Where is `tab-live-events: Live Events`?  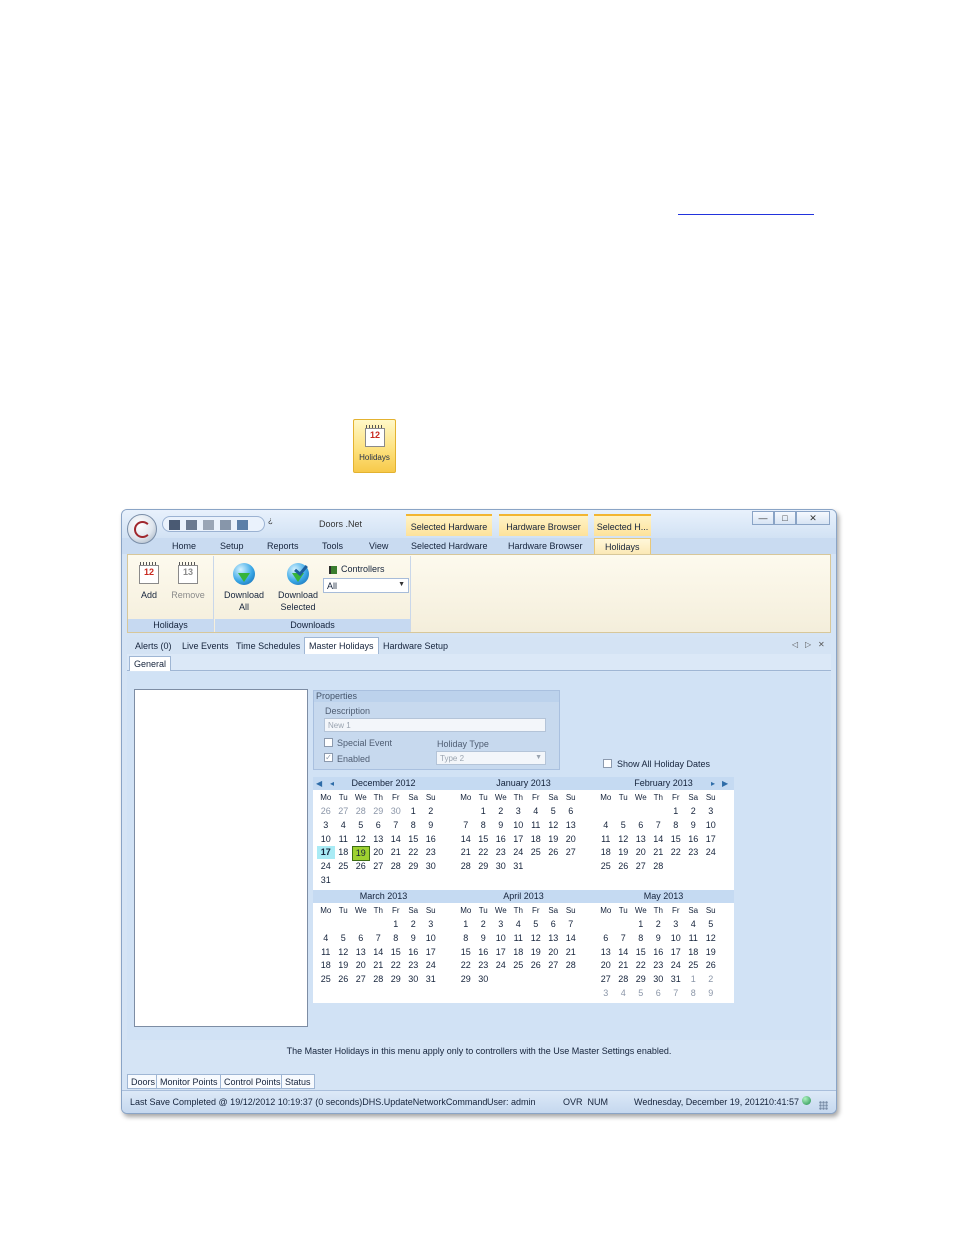 tab-live-events: Live Events is located at coordinates (205, 646).